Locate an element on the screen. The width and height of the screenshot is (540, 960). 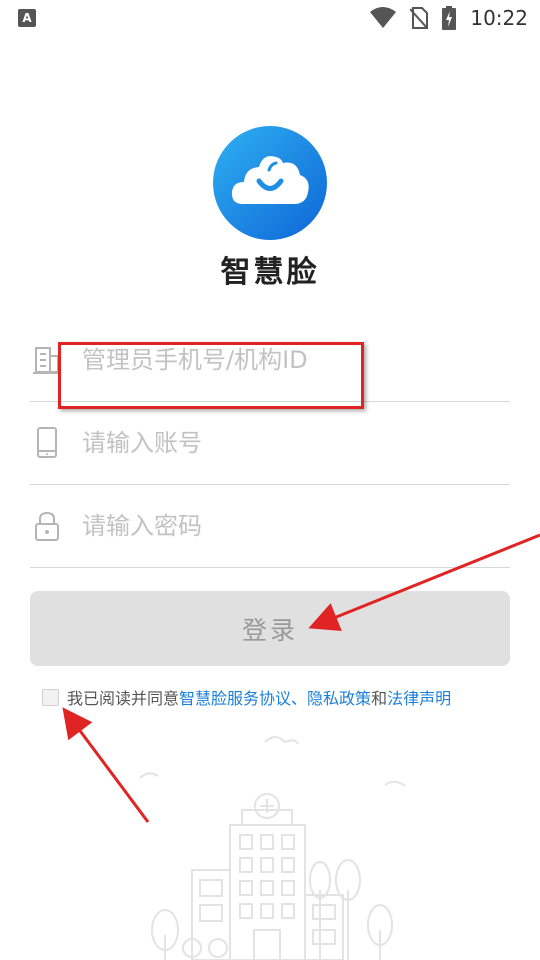
accessibility-badge-icon: A is located at coordinates (27, 18).